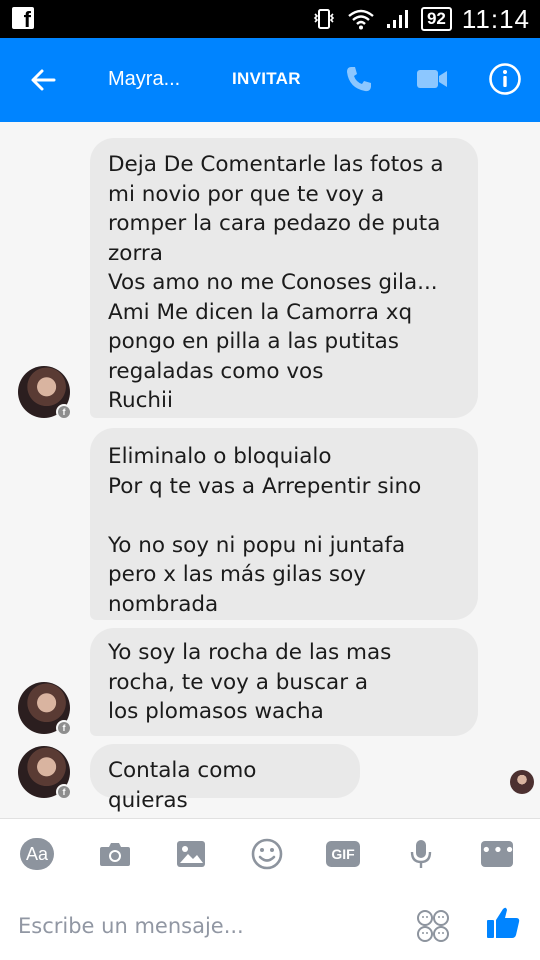 This screenshot has width=540, height=960. I want to click on gif-label: GIF, so click(343, 854).